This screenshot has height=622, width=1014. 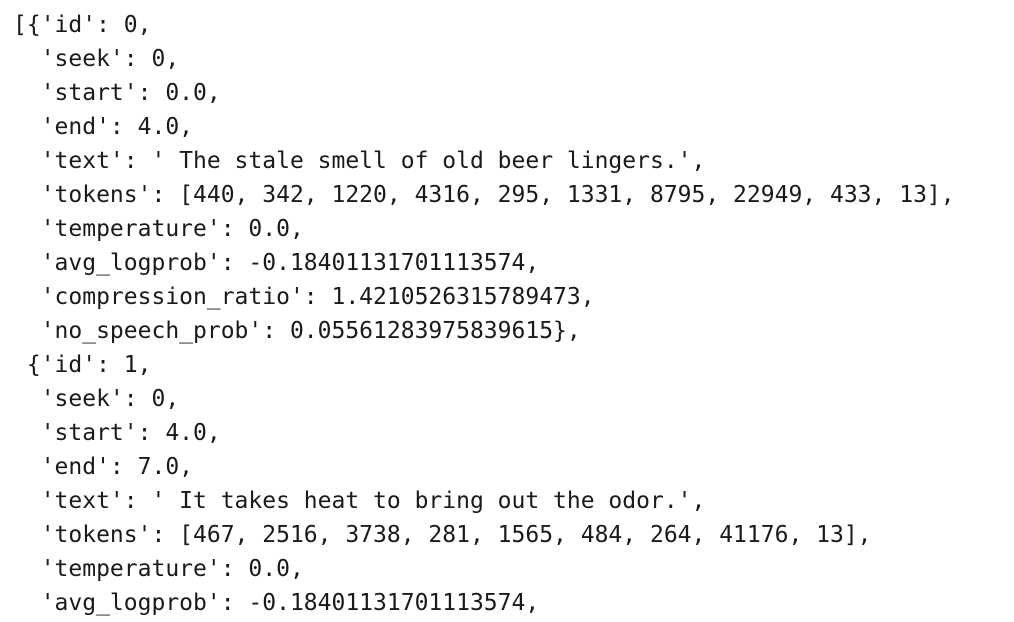 What do you see at coordinates (103, 467) in the screenshot?
I see `code-line: 'end': 7.0,` at bounding box center [103, 467].